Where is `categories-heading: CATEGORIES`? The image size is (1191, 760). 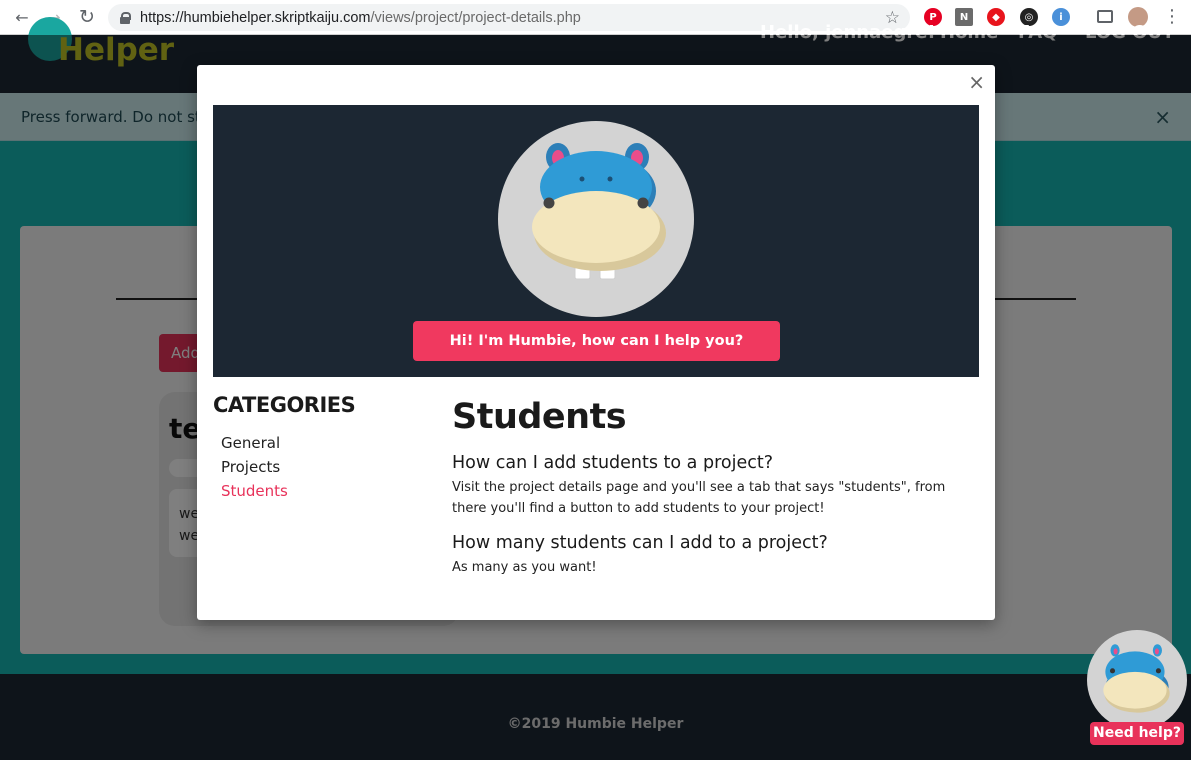
categories-heading: CATEGORIES is located at coordinates (284, 405).